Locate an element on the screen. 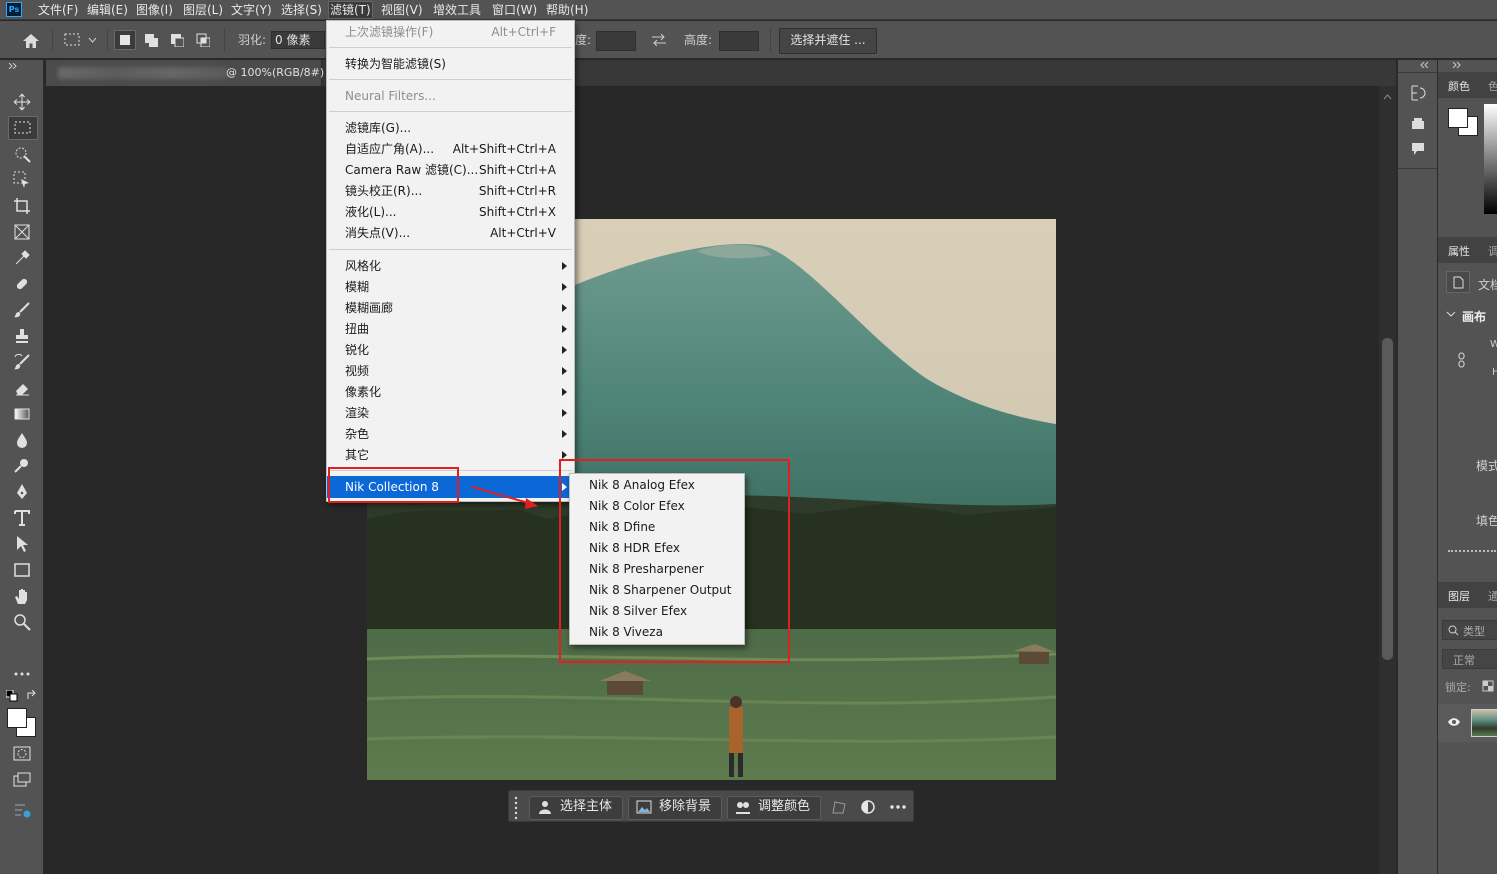 The height and width of the screenshot is (874, 1497). menu-item-pixelate: 像素化 is located at coordinates (450, 392).